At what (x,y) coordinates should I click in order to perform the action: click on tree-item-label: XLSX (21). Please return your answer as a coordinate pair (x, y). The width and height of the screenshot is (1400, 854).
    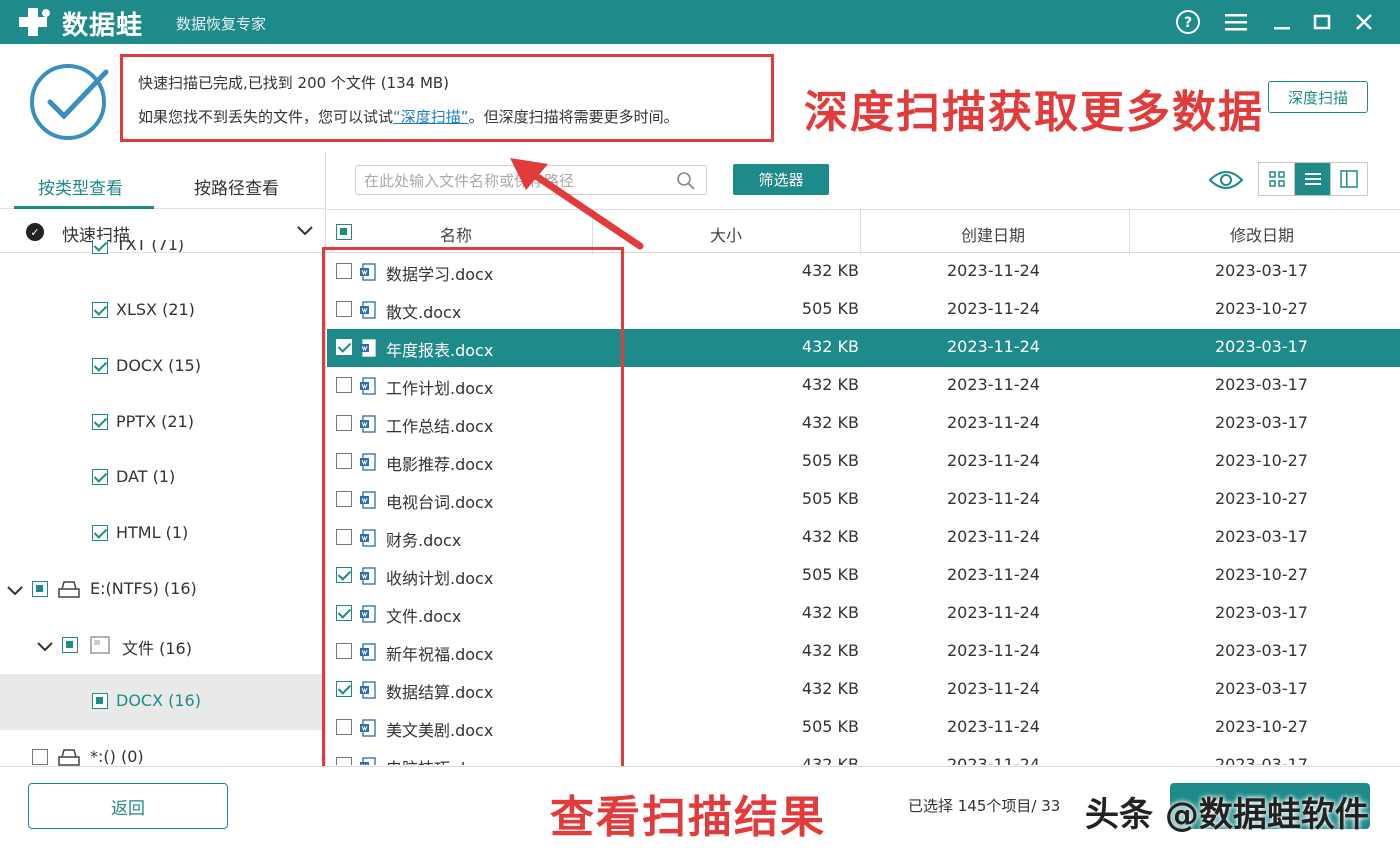
    Looking at the image, I should click on (155, 309).